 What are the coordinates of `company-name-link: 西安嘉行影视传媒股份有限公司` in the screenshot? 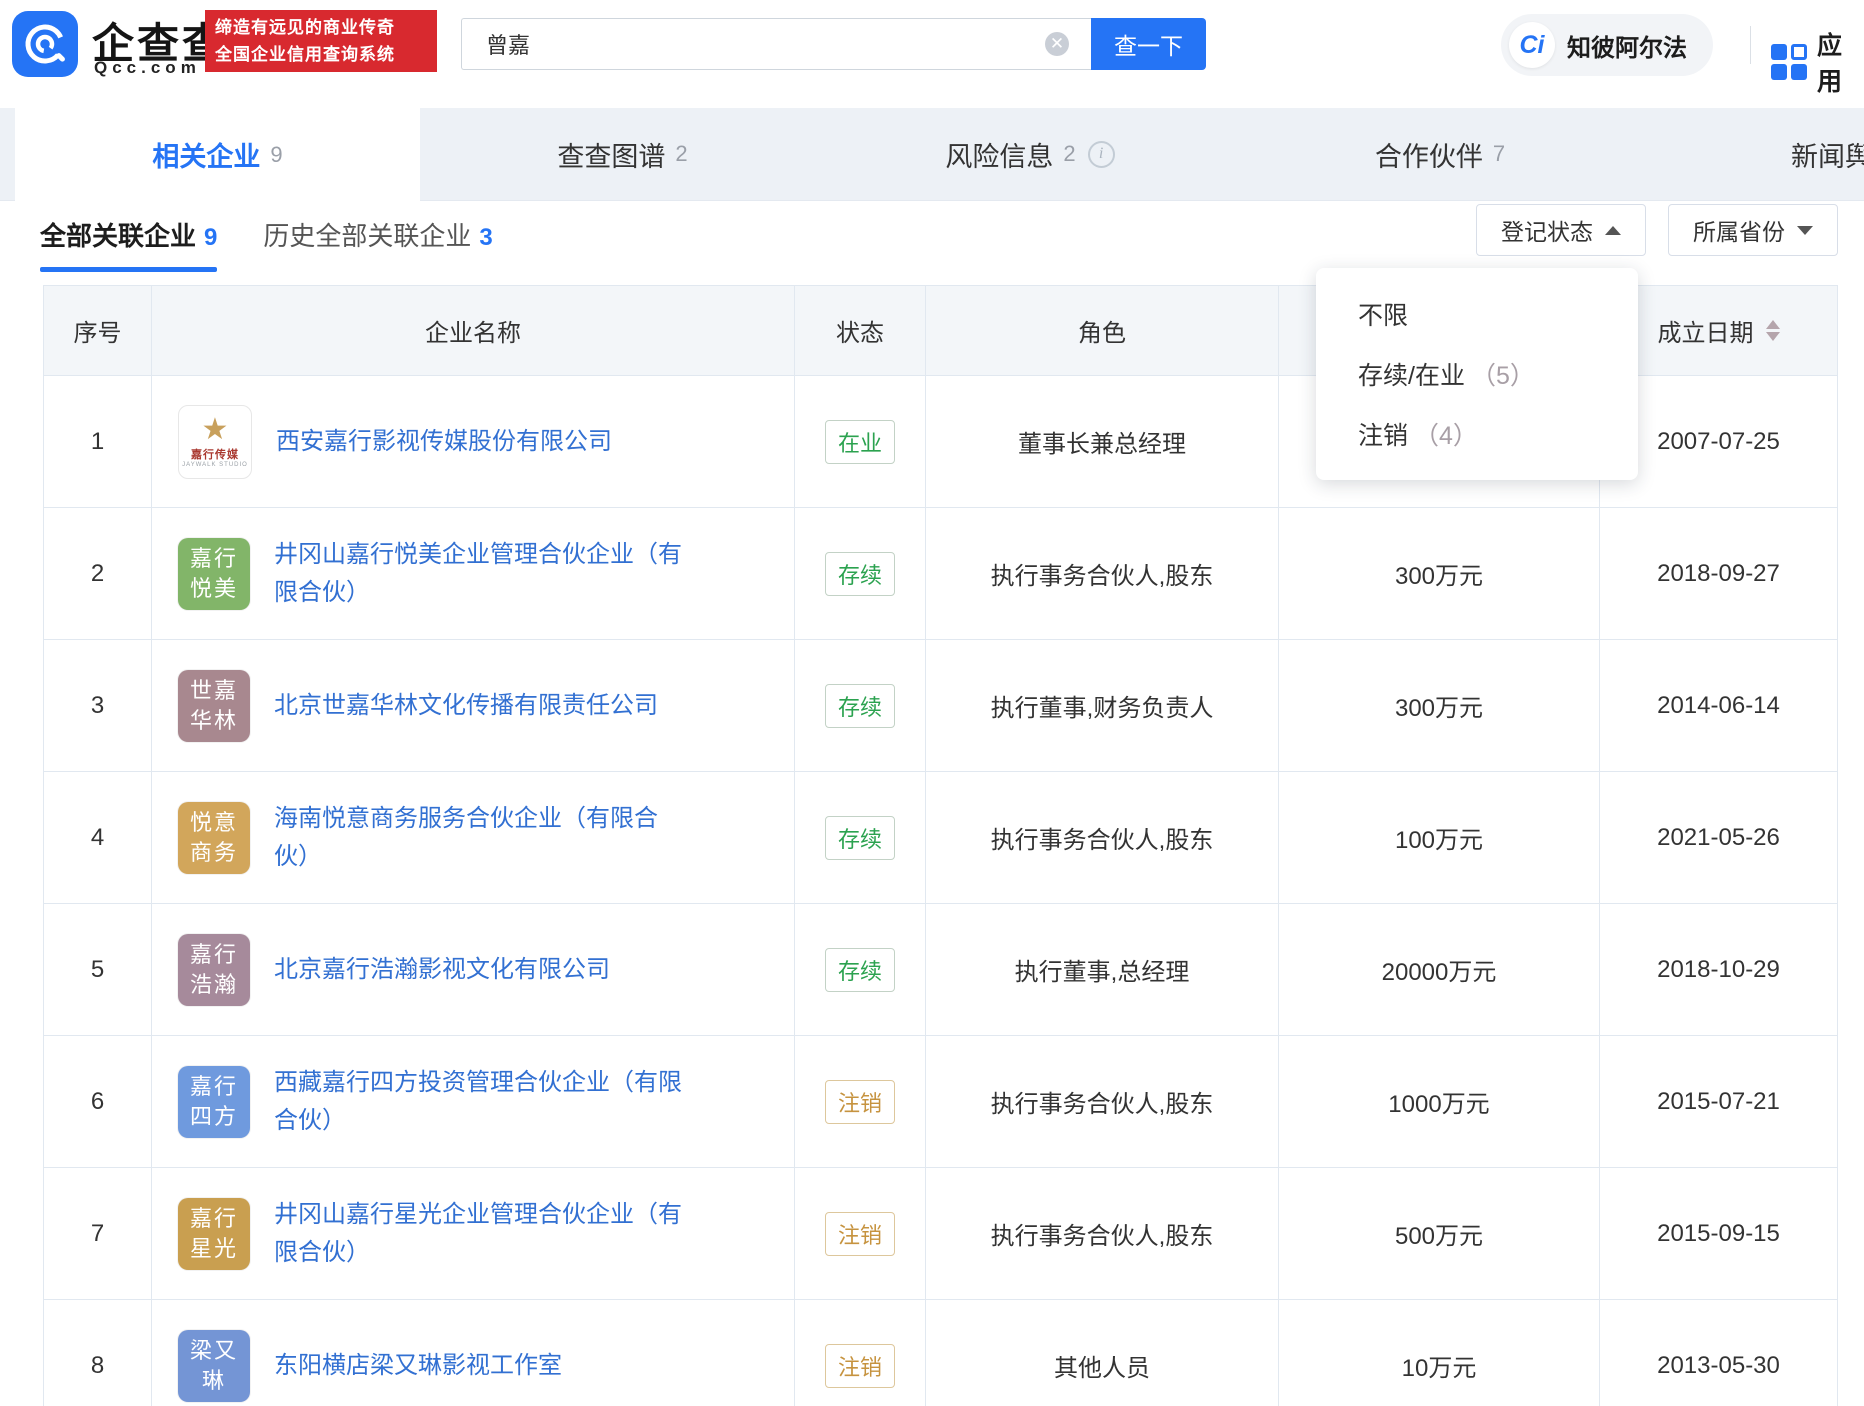 It's located at (444, 442).